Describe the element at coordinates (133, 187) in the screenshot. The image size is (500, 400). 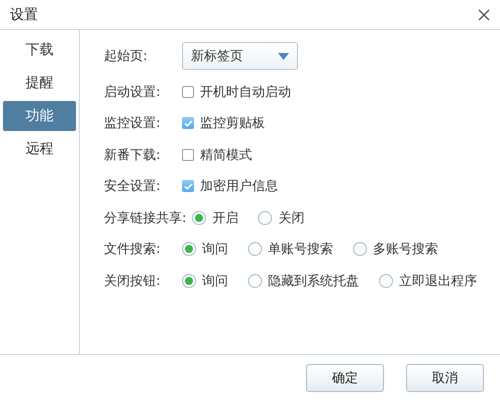
I see `setting-label: 安全设置:` at that location.